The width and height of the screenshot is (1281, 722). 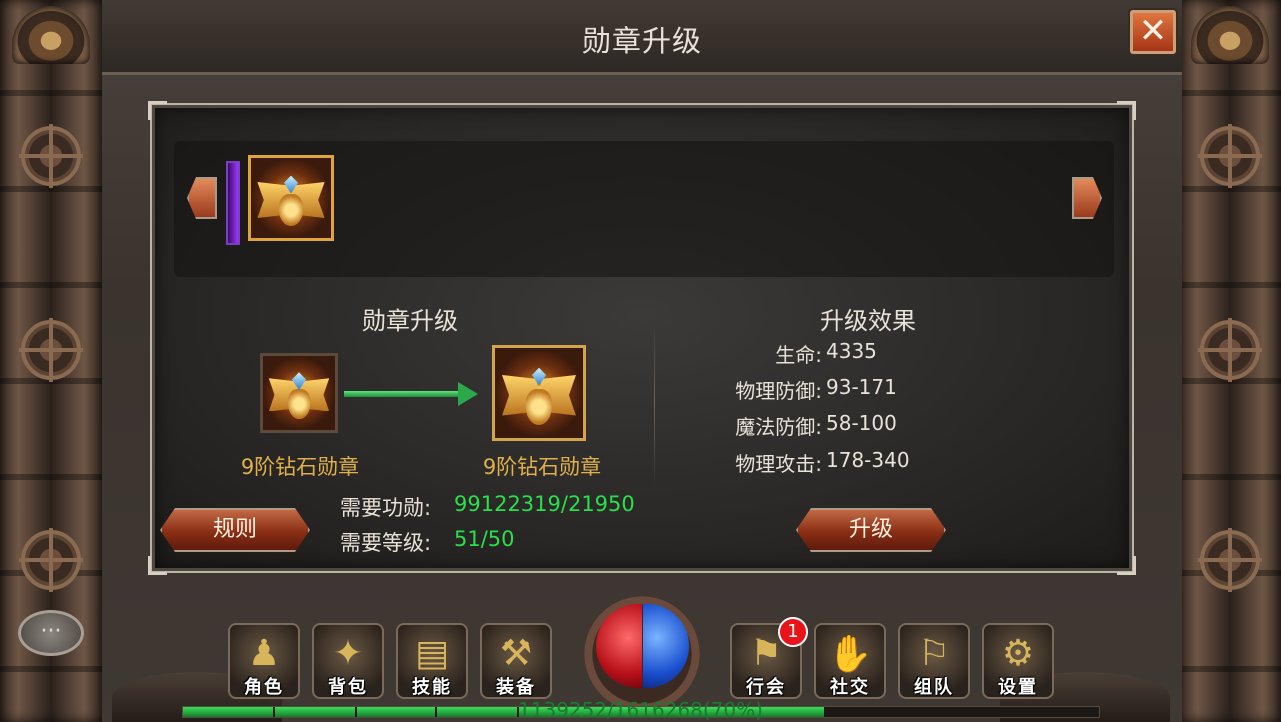 I want to click on skill-book-icon: ▤, so click(x=432, y=653).